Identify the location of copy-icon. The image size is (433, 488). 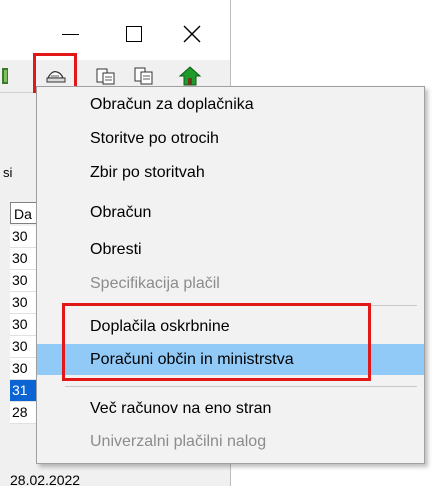
(144, 76).